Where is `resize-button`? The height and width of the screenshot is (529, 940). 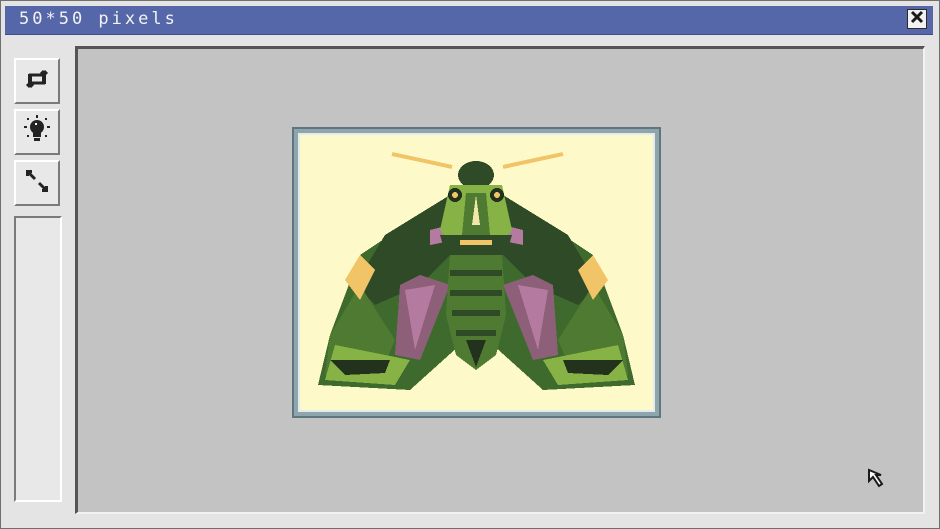
resize-button is located at coordinates (37, 183).